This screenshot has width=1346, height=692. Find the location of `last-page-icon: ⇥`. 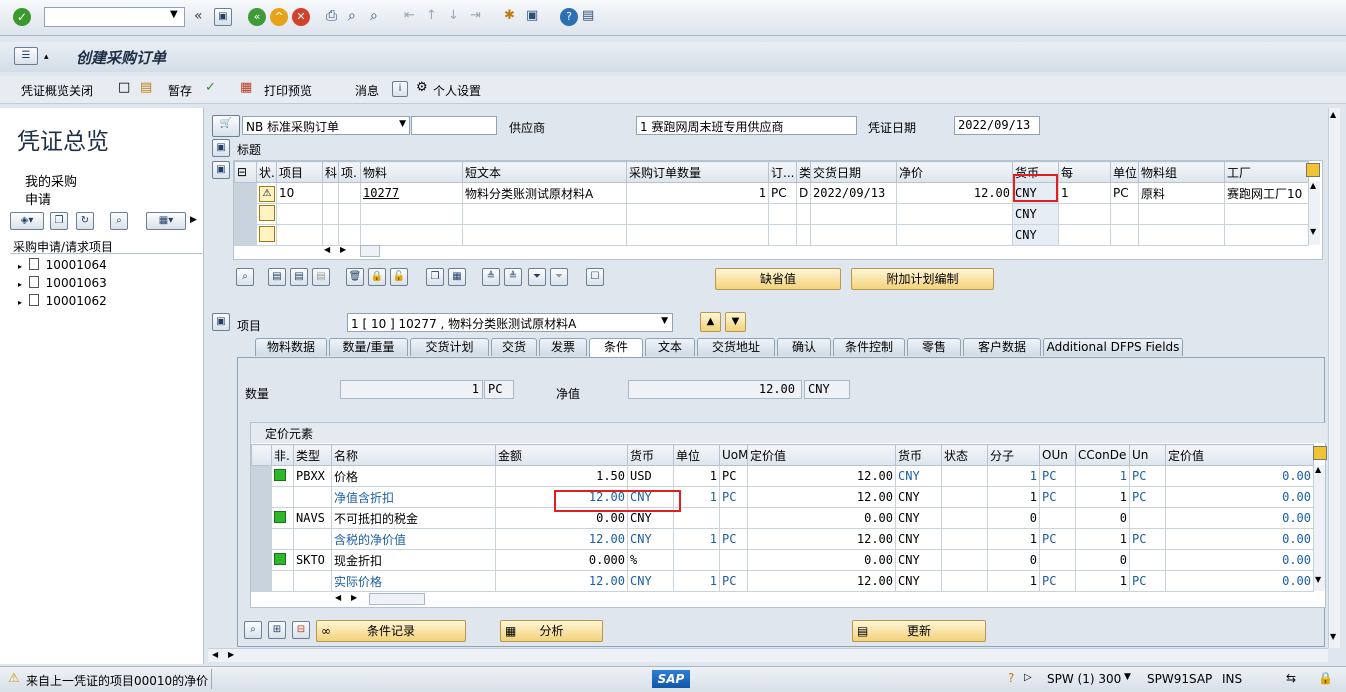

last-page-icon: ⇥ is located at coordinates (475, 15).